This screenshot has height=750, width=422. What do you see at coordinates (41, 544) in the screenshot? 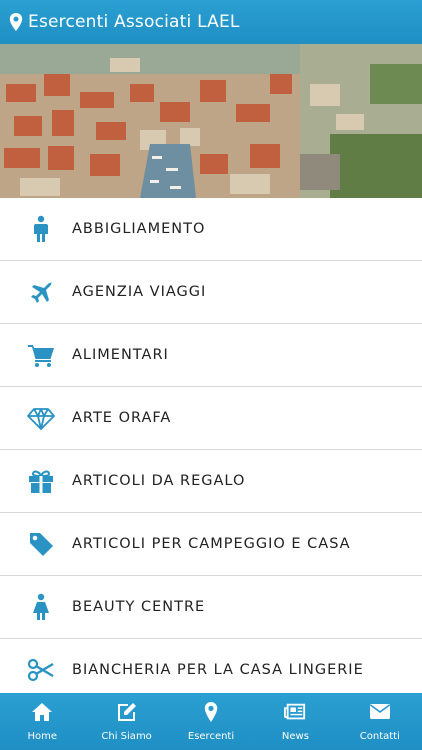
I see `tag-icon` at bounding box center [41, 544].